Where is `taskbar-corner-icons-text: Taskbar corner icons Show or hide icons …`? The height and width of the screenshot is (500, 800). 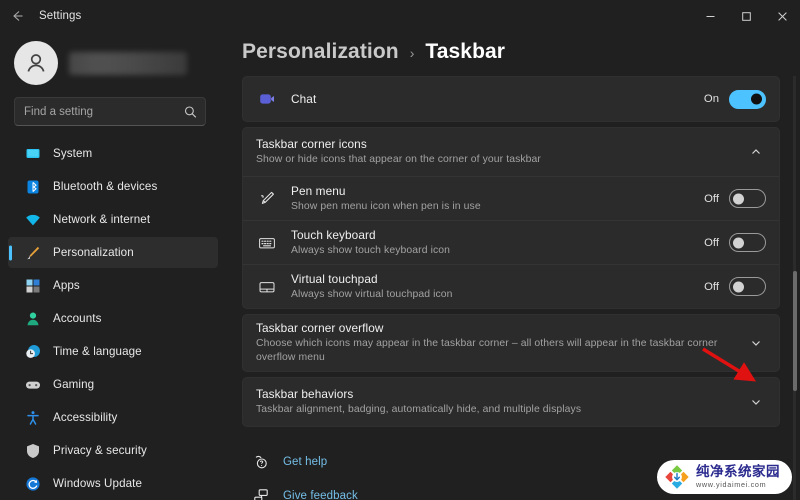
taskbar-corner-icons-text: Taskbar corner icons Show or hide icons … is located at coordinates (496, 152).